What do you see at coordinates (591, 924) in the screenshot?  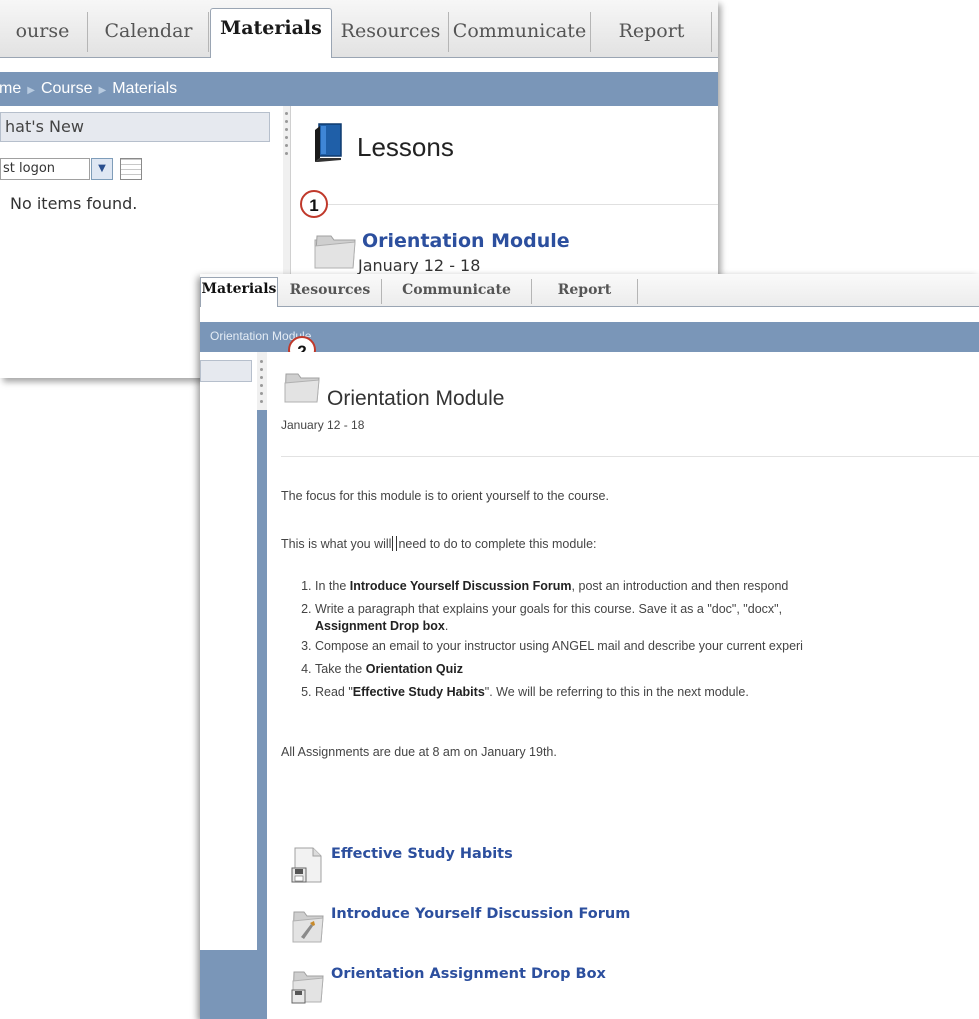 I see `resource-introduce-yourself-forum: Introduce Yourself Discussion Forum` at bounding box center [591, 924].